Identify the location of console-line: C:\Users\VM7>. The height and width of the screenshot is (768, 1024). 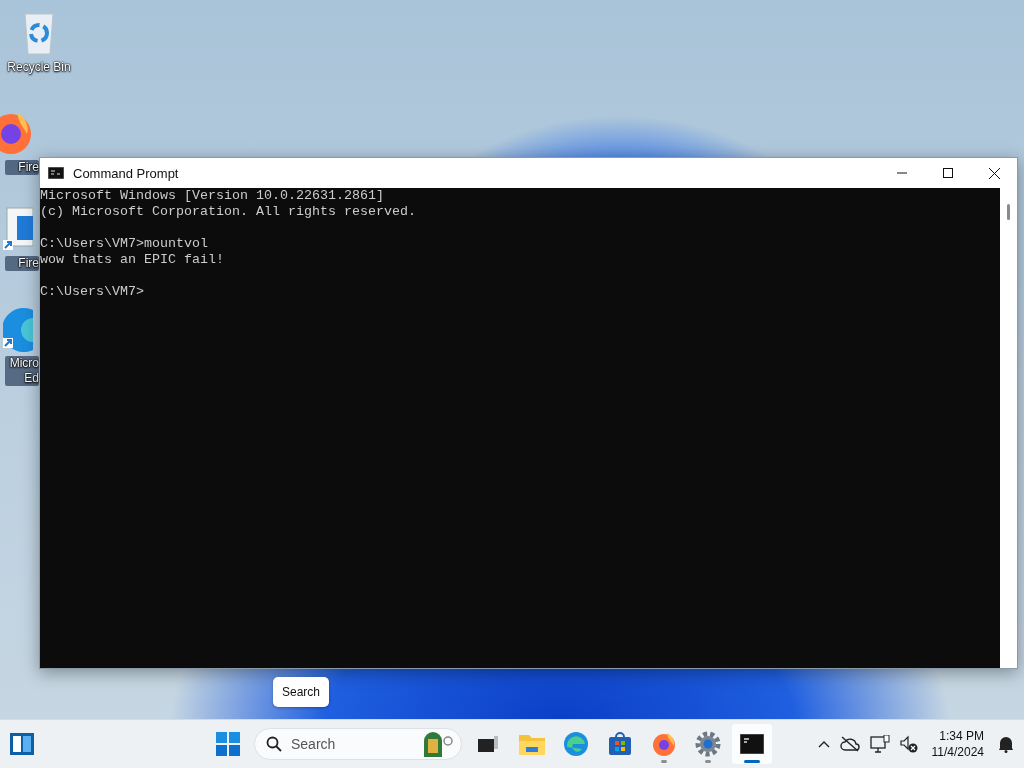
(92, 292).